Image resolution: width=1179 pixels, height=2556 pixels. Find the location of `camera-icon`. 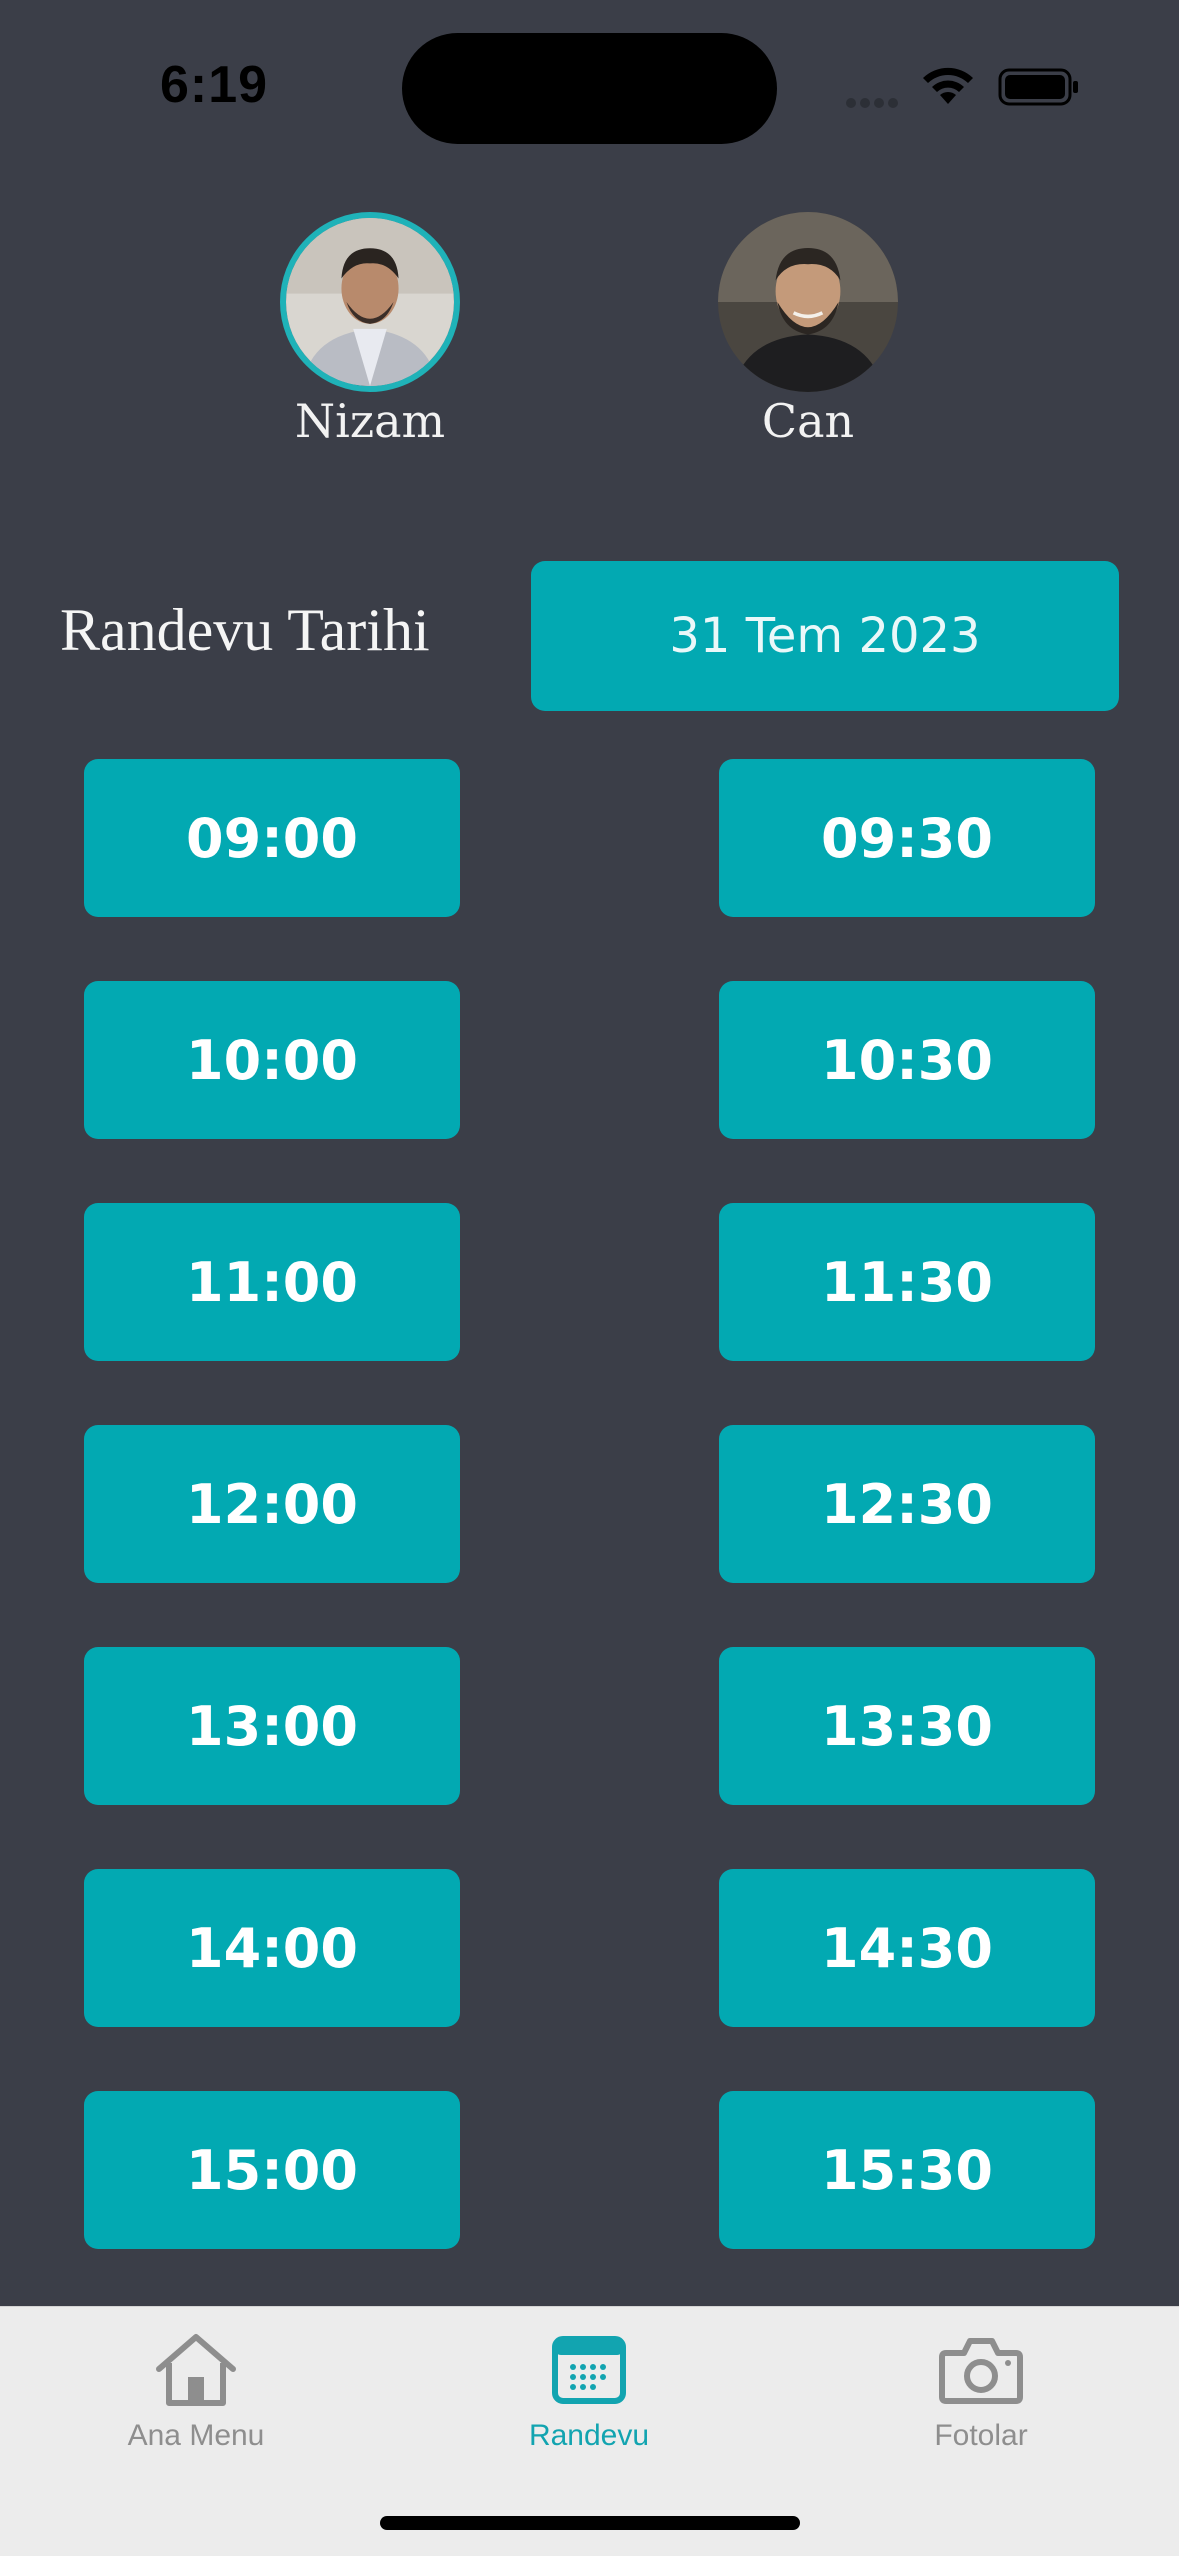

camera-icon is located at coordinates (981, 2371).